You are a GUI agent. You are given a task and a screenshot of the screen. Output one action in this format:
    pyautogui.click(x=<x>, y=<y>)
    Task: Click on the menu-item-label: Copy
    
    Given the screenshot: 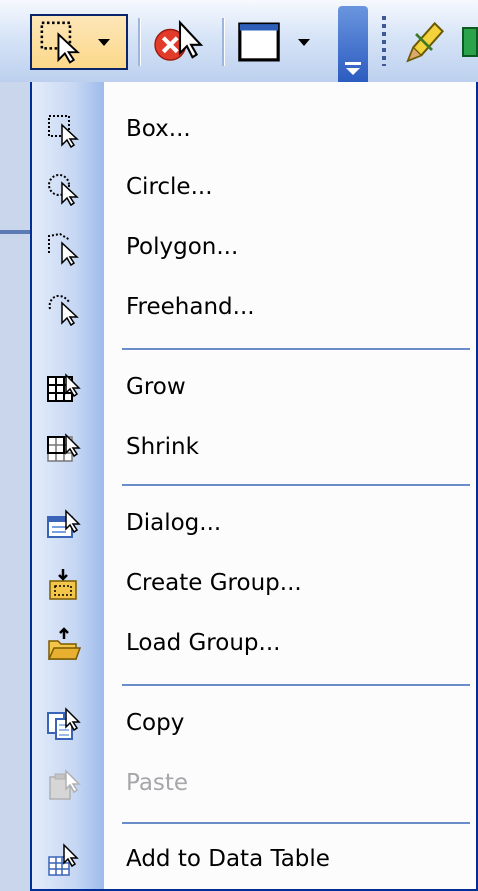 What is the action you would take?
    pyautogui.click(x=155, y=723)
    